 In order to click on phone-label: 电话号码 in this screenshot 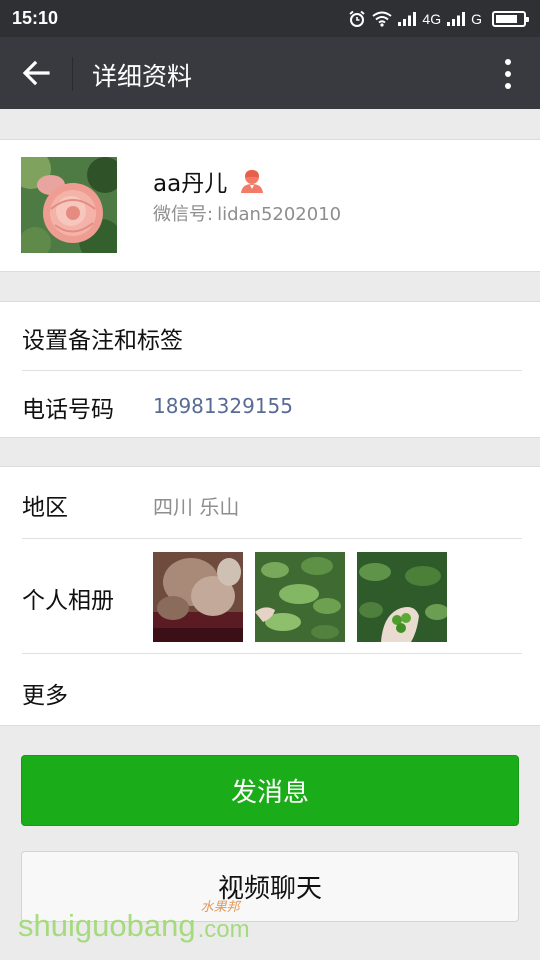, I will do `click(68, 410)`.